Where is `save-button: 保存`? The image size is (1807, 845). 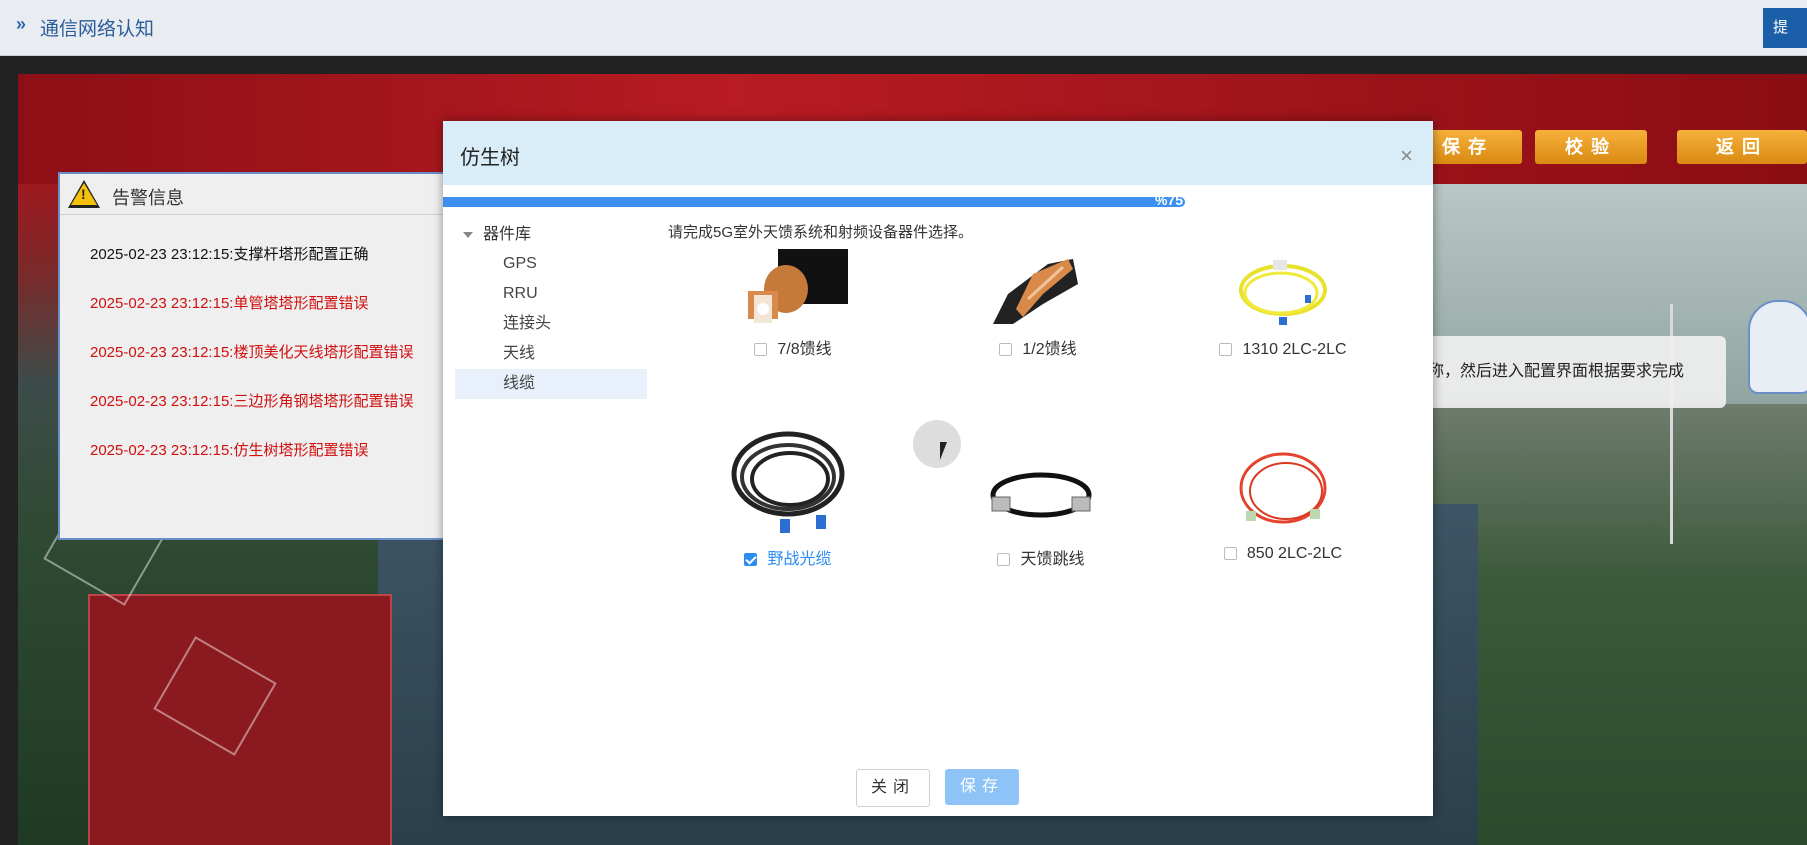 save-button: 保存 is located at coordinates (982, 787).